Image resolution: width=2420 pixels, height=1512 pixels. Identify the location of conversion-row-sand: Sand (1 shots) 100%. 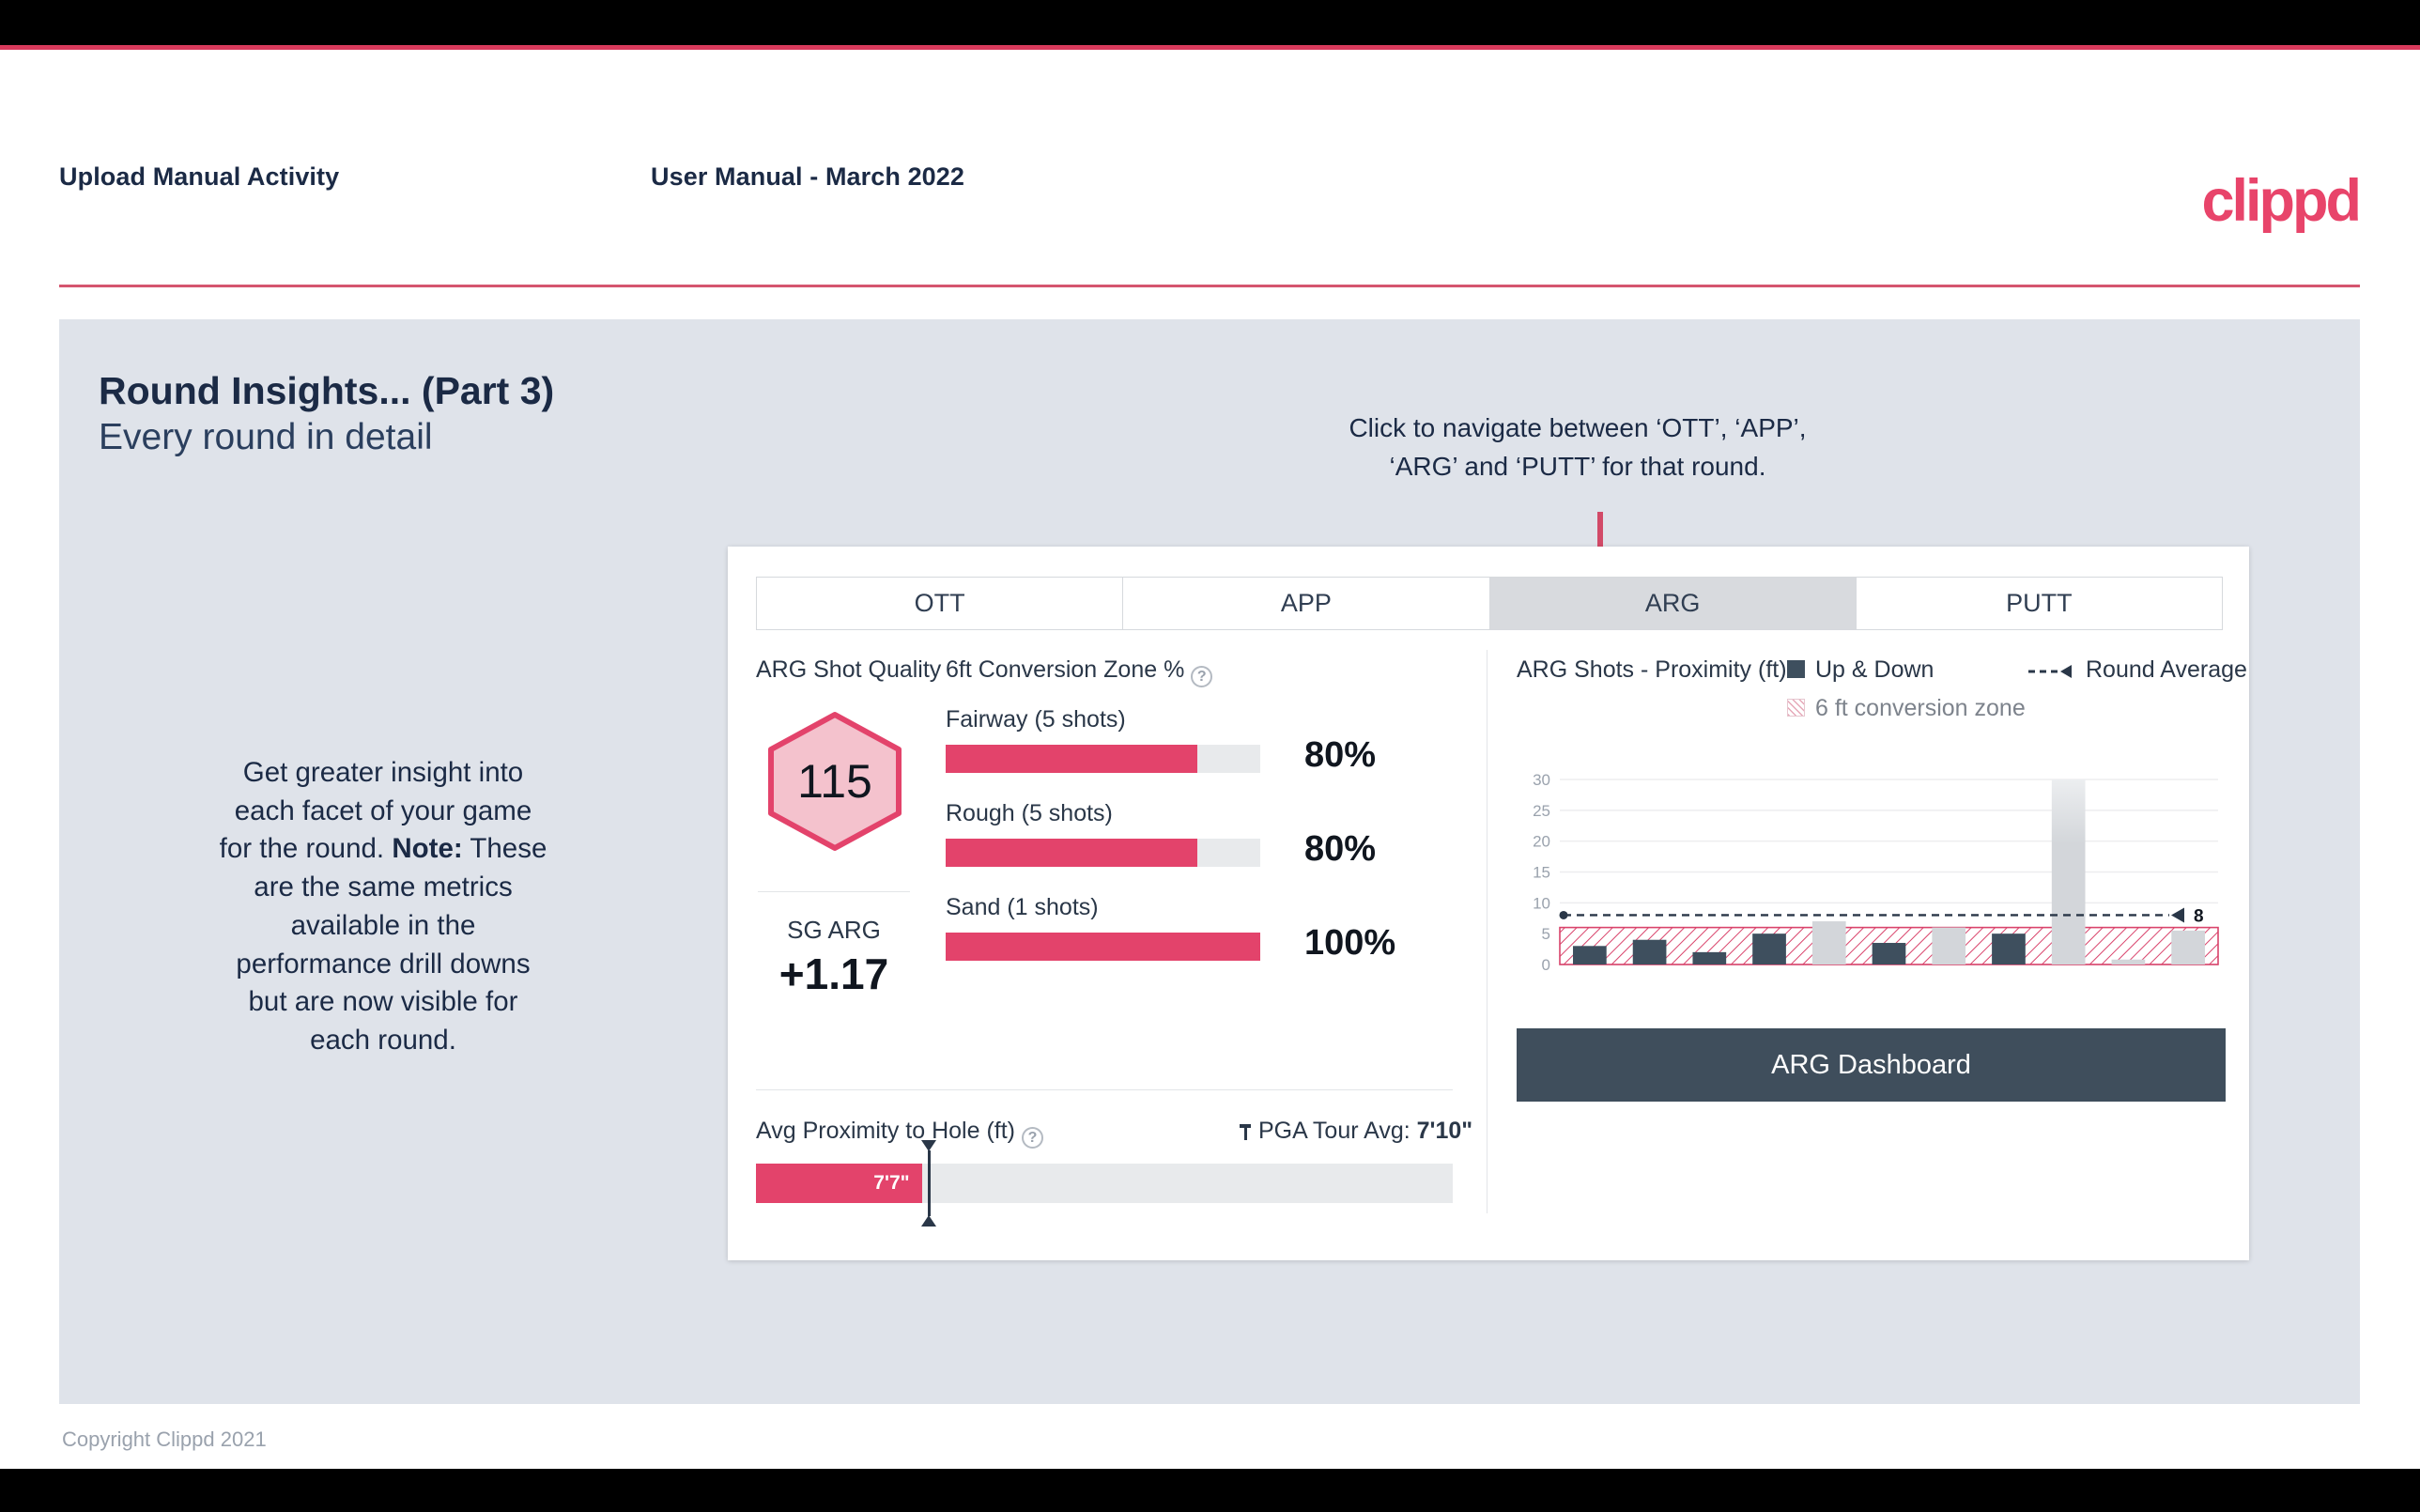
(1200, 929).